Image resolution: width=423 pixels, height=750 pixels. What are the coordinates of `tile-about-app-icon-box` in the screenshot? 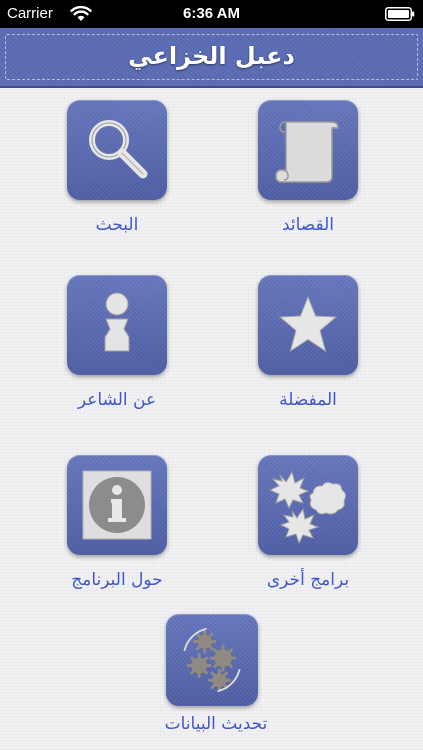 It's located at (117, 505).